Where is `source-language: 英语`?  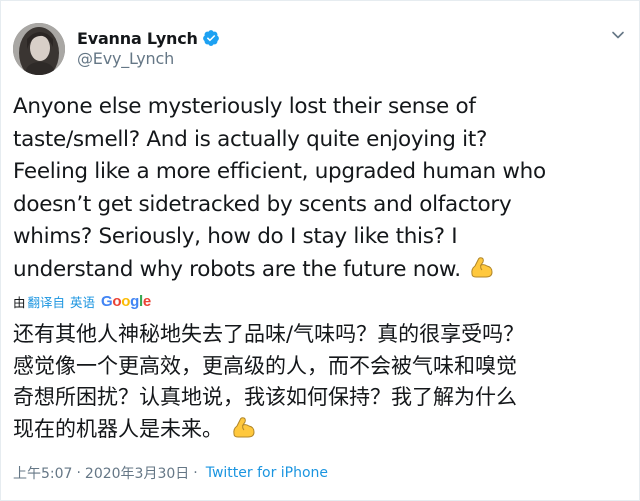 source-language: 英语 is located at coordinates (82, 301).